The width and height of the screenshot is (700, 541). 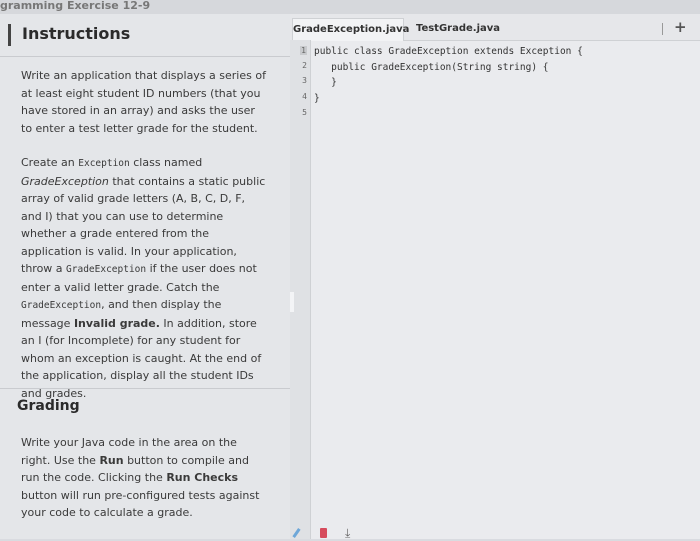 I want to click on line-number-gutter: 1 2 3 4 5, so click(x=300, y=289).